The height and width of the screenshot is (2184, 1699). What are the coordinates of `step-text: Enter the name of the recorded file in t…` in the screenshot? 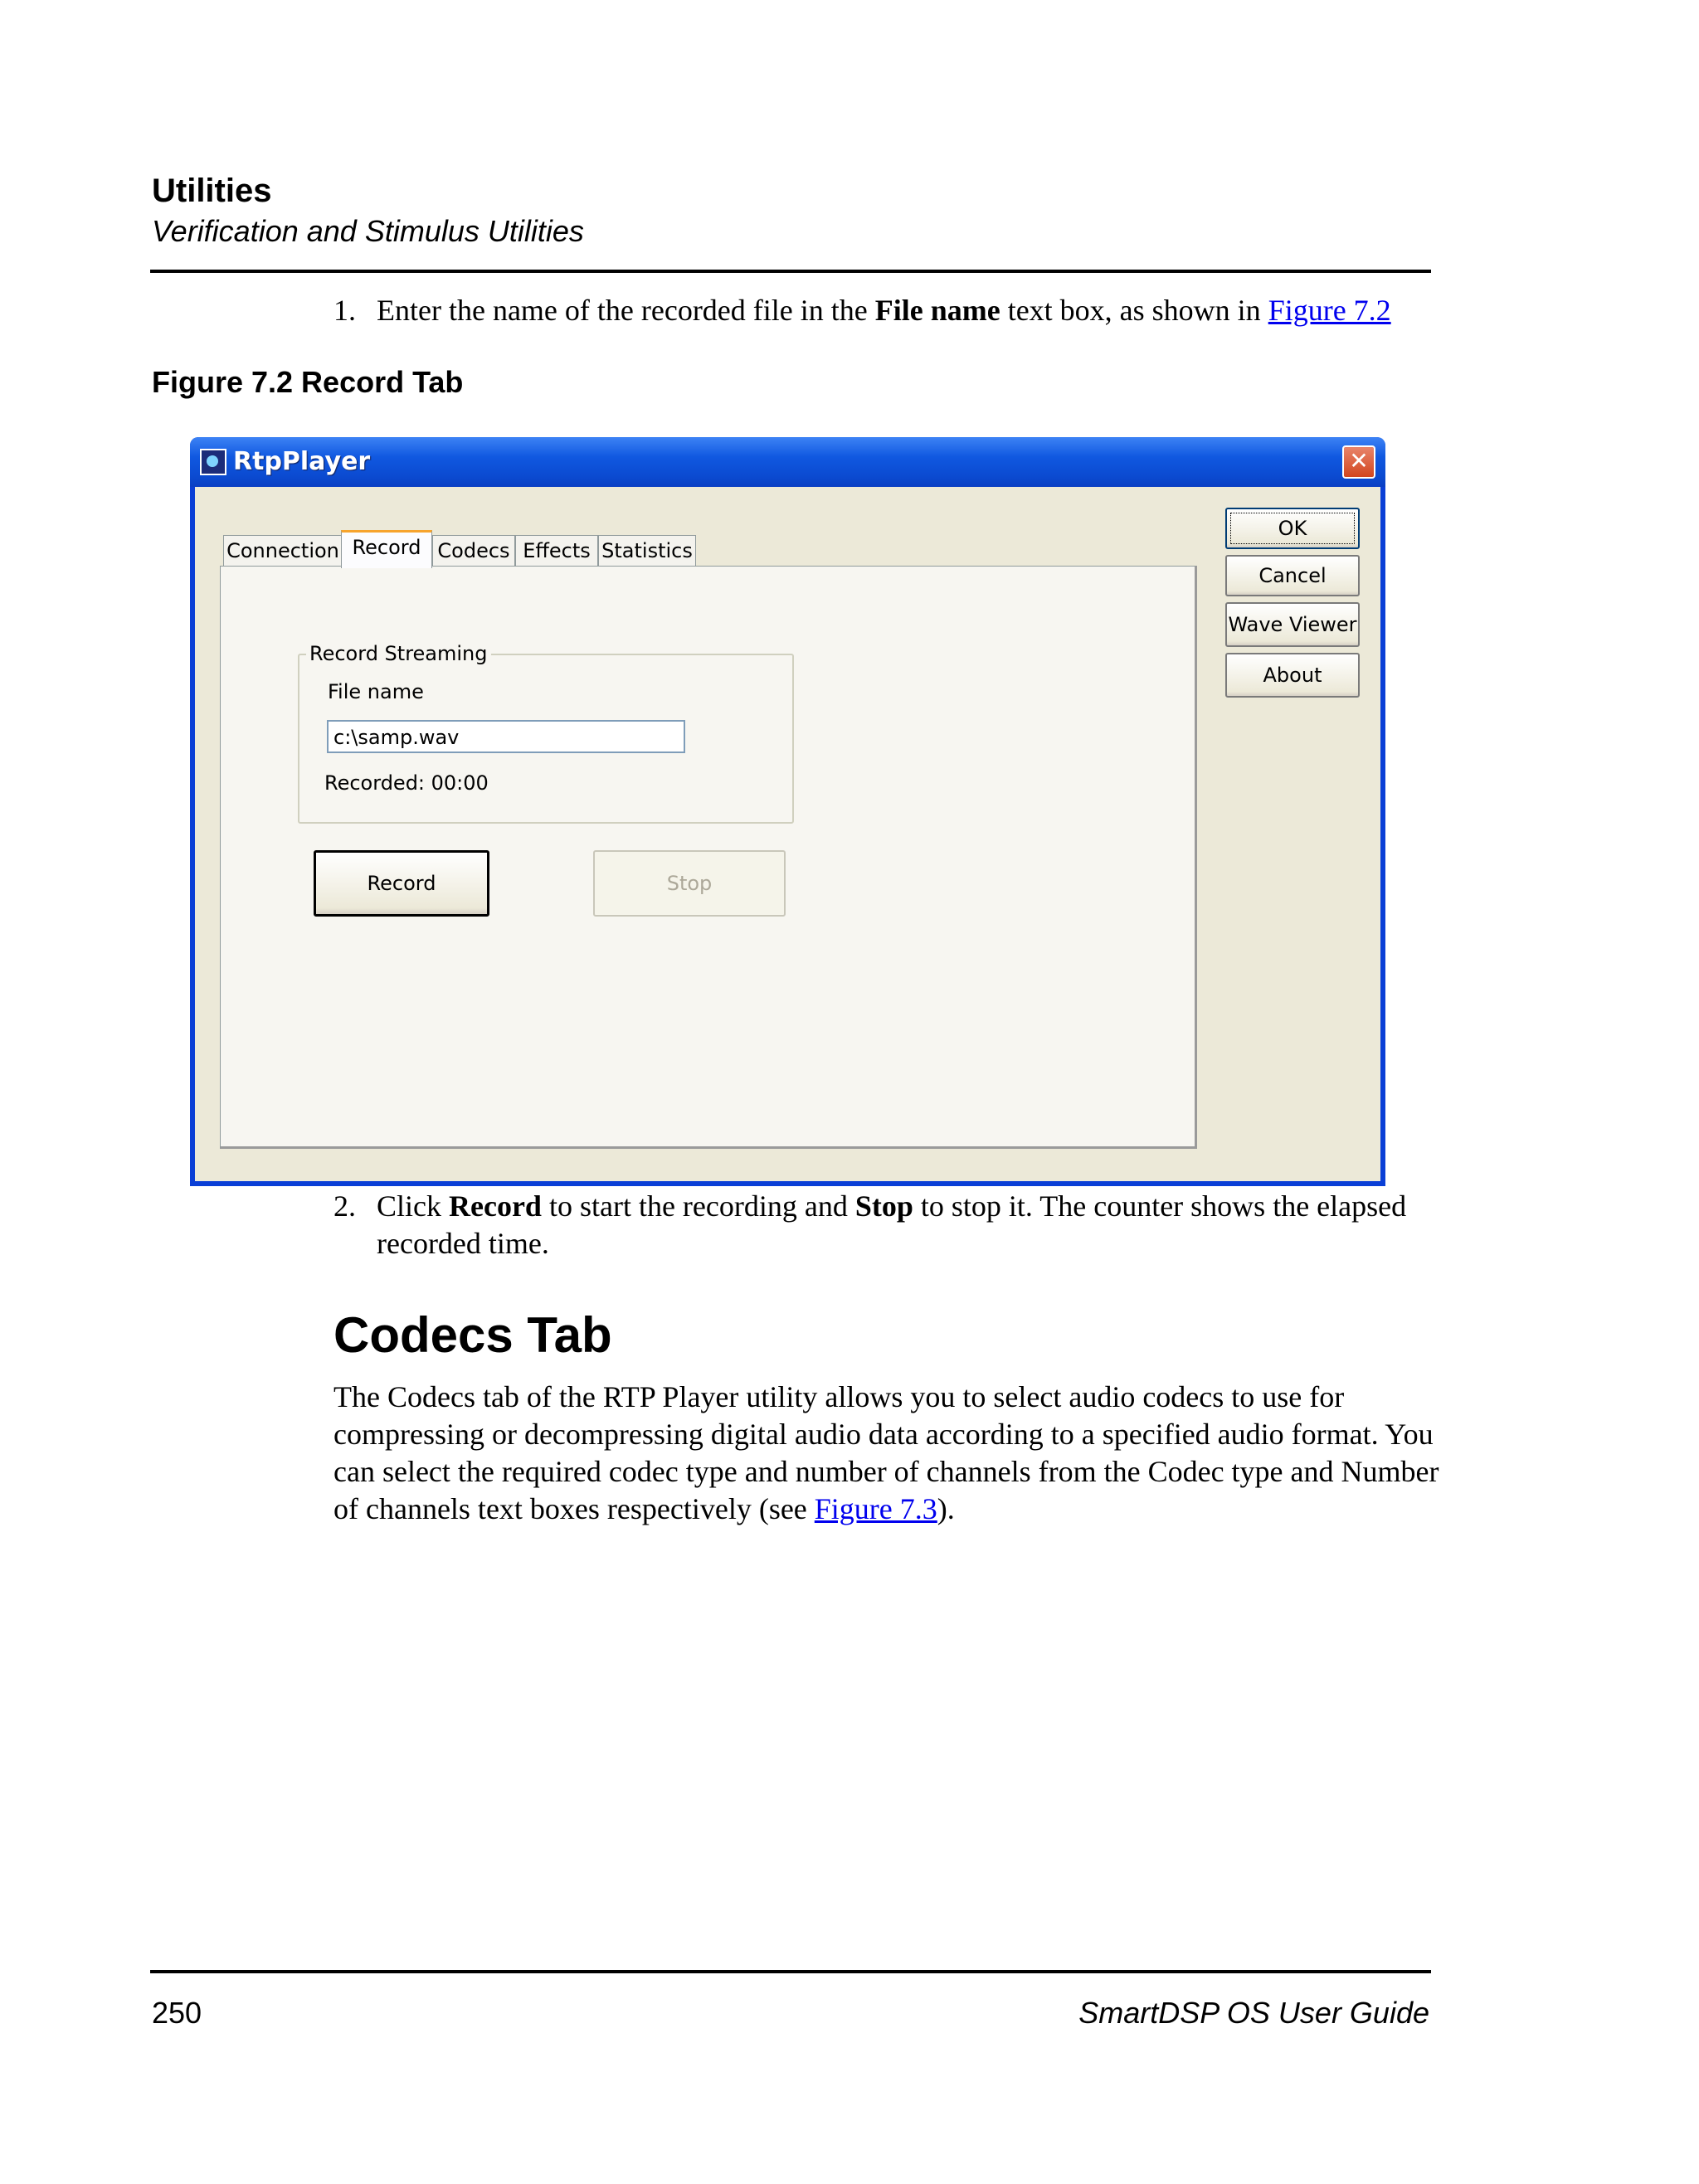 It's located at (884, 310).